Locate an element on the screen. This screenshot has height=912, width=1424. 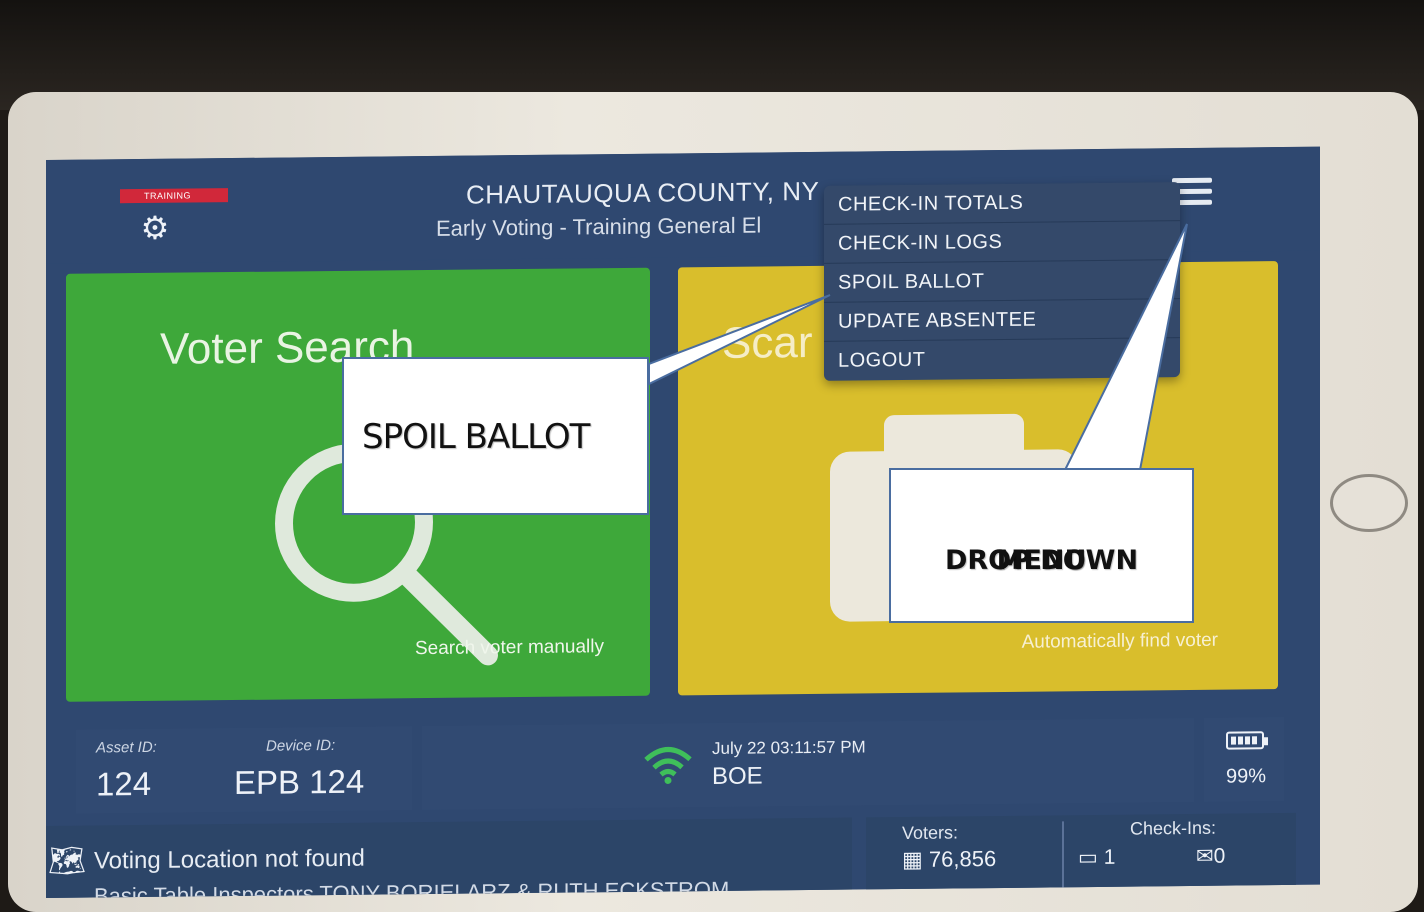
election-title: Early Voting - Training General El is located at coordinates (599, 226).